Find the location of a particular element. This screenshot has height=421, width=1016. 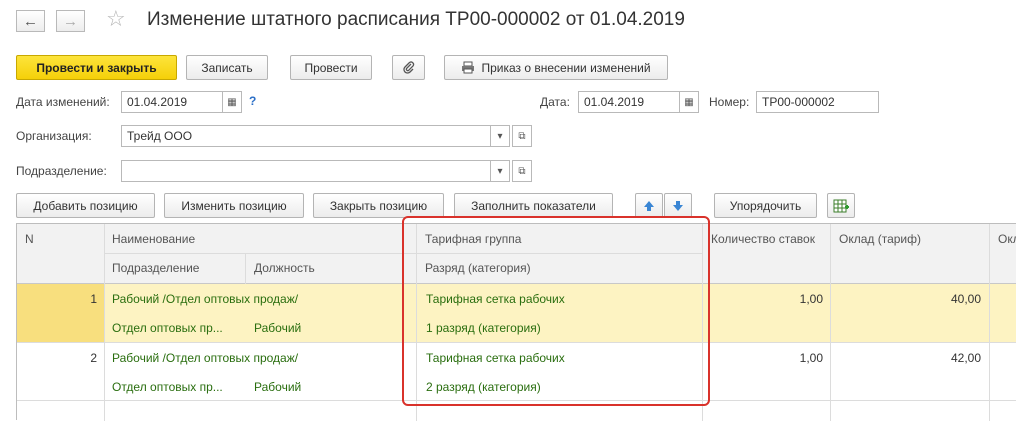

row1-position: Рабочий is located at coordinates (277, 327).